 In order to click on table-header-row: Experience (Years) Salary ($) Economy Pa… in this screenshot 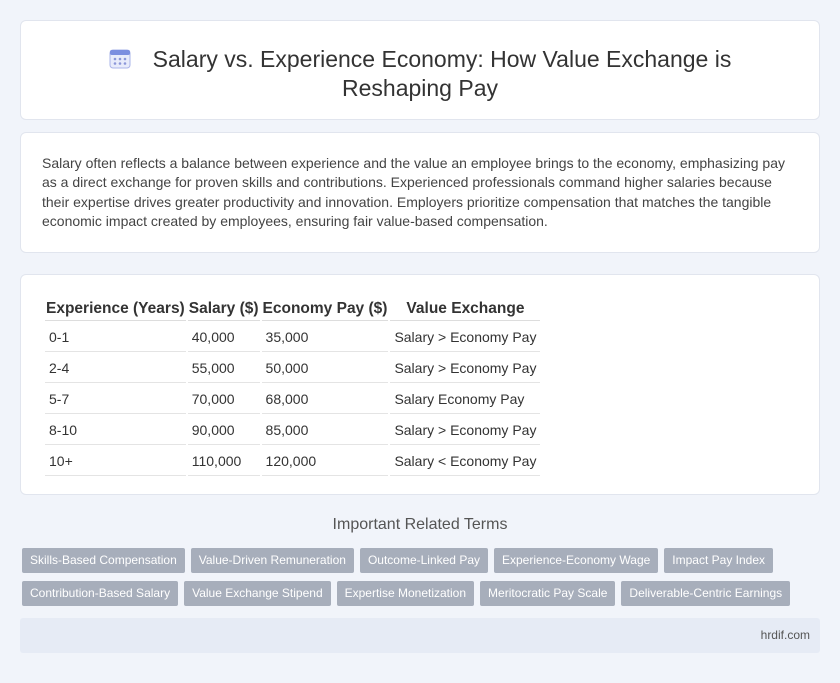, I will do `click(293, 308)`.